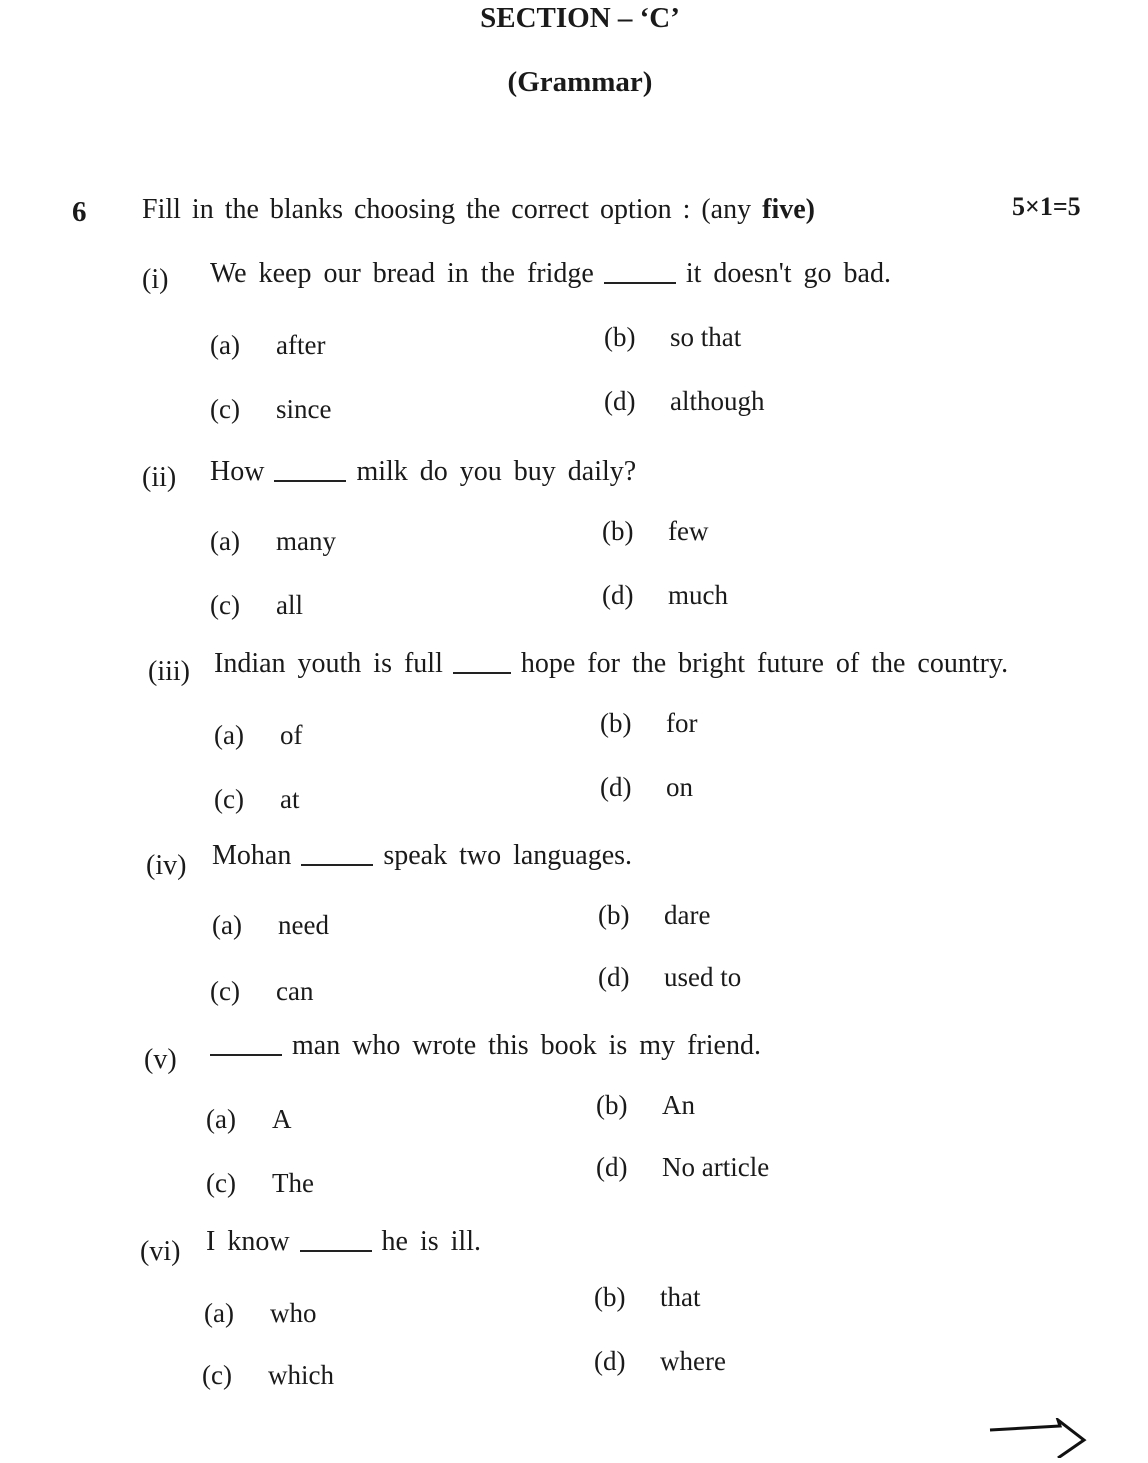  Describe the element at coordinates (645, 1105) in the screenshot. I see `option-b: (b) An` at that location.